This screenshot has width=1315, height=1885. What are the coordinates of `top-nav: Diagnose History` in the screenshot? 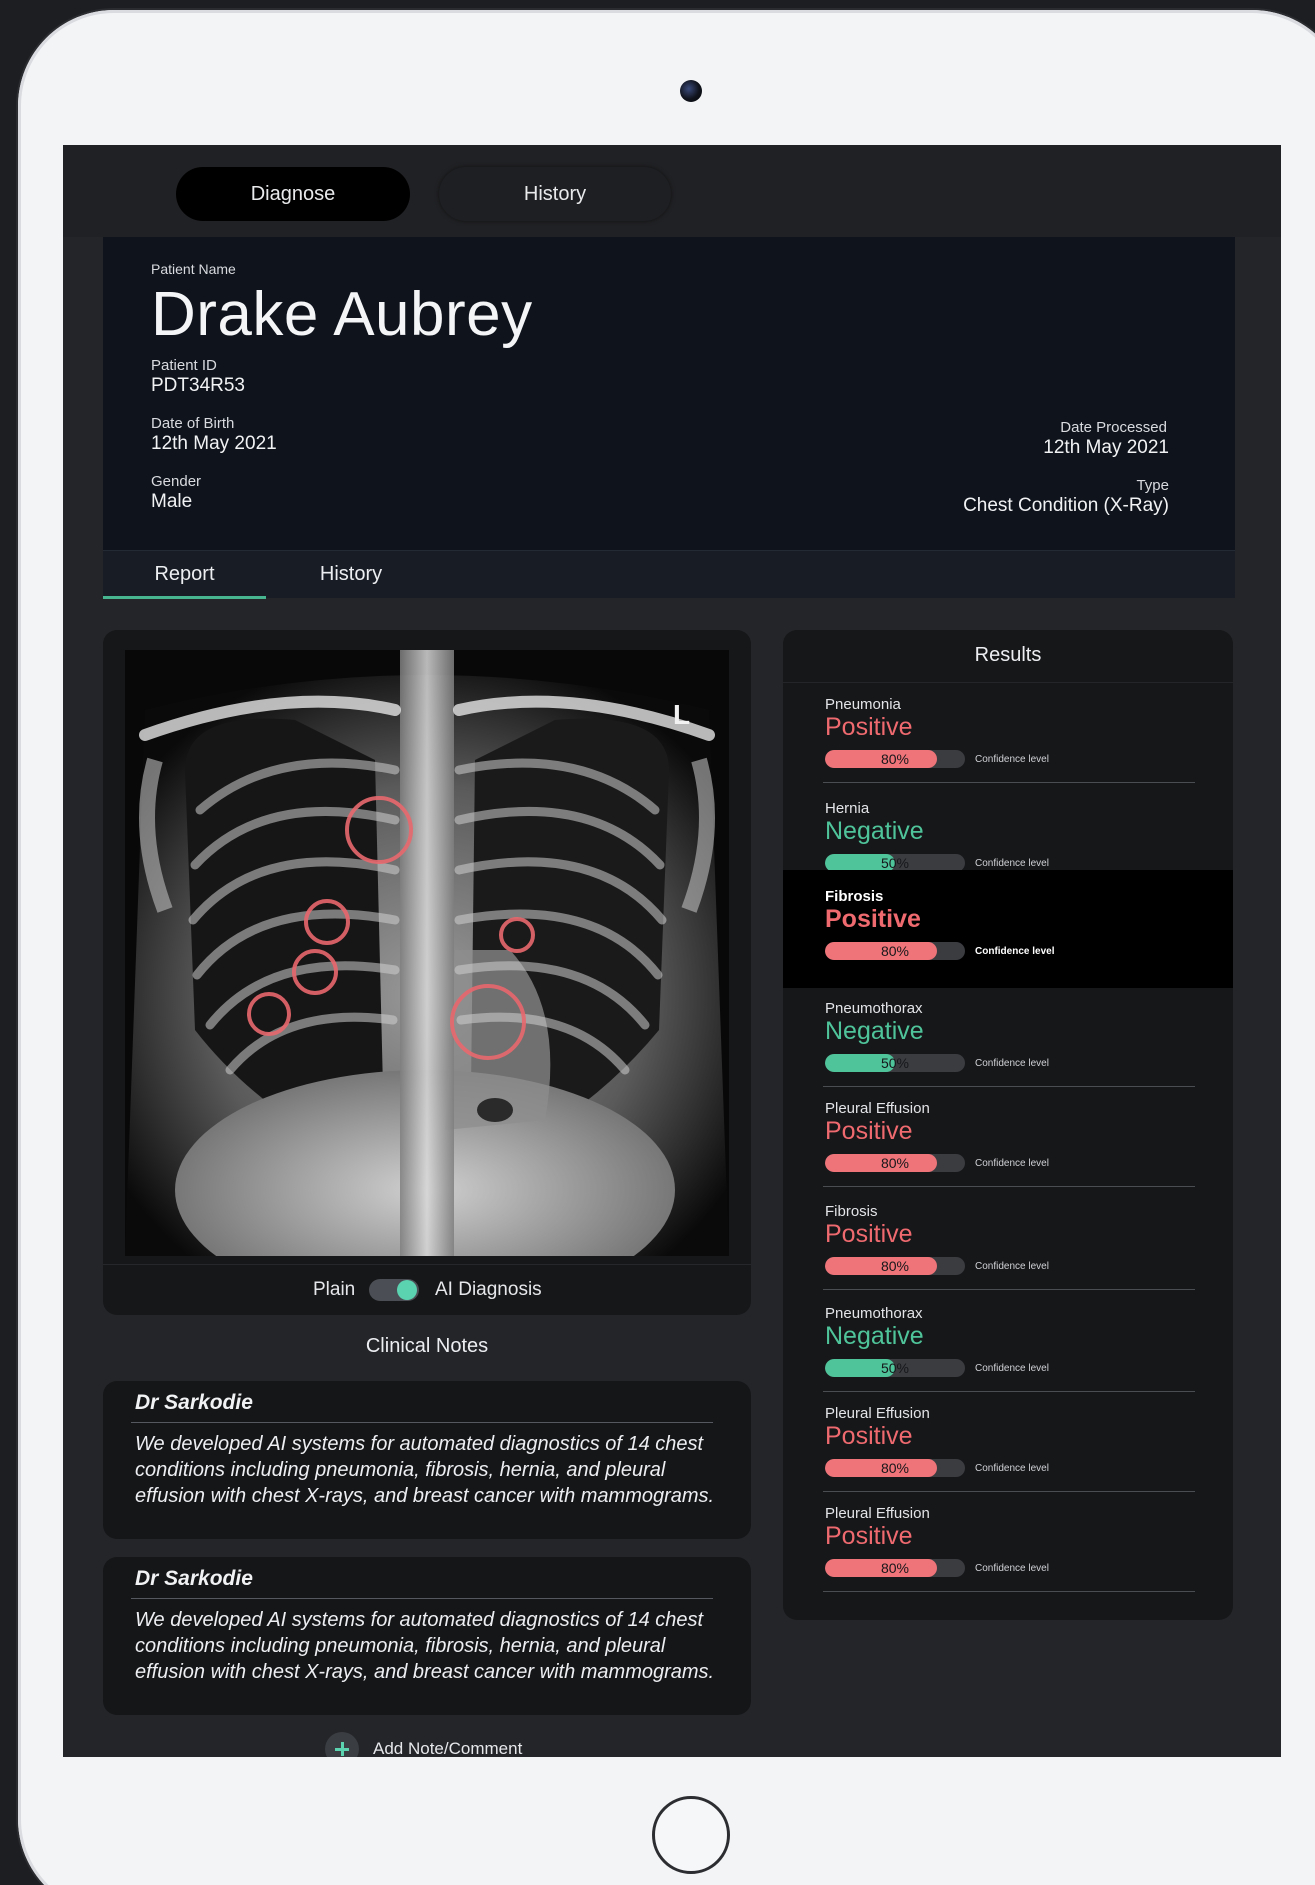 It's located at (672, 191).